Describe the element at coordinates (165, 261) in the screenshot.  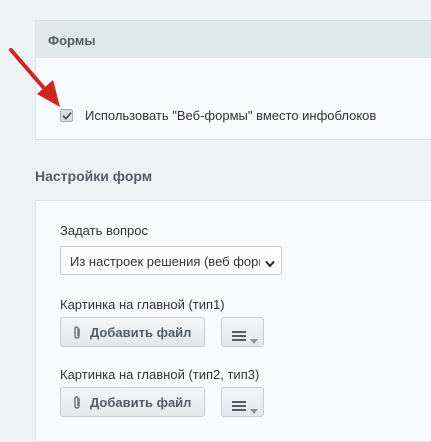
I see `ask-question-select-value: Из настроек решения (веб формы)` at that location.